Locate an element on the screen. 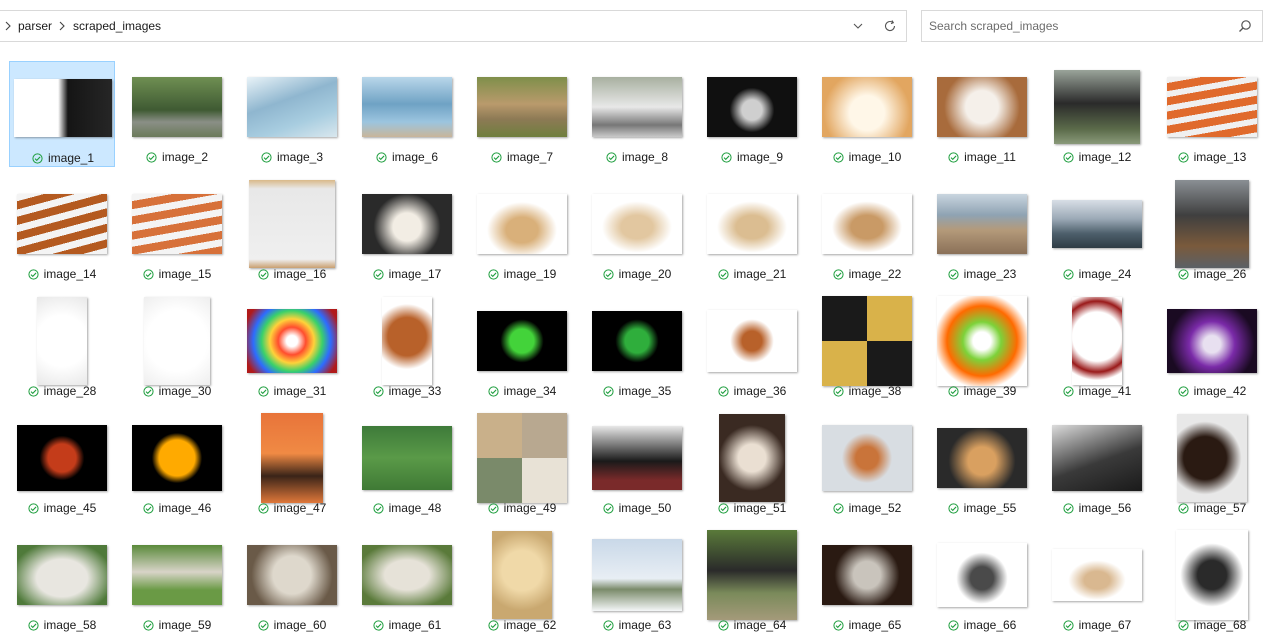 The width and height of the screenshot is (1266, 638). breadcrumb-scraped-images: scraped_images is located at coordinates (117, 26).